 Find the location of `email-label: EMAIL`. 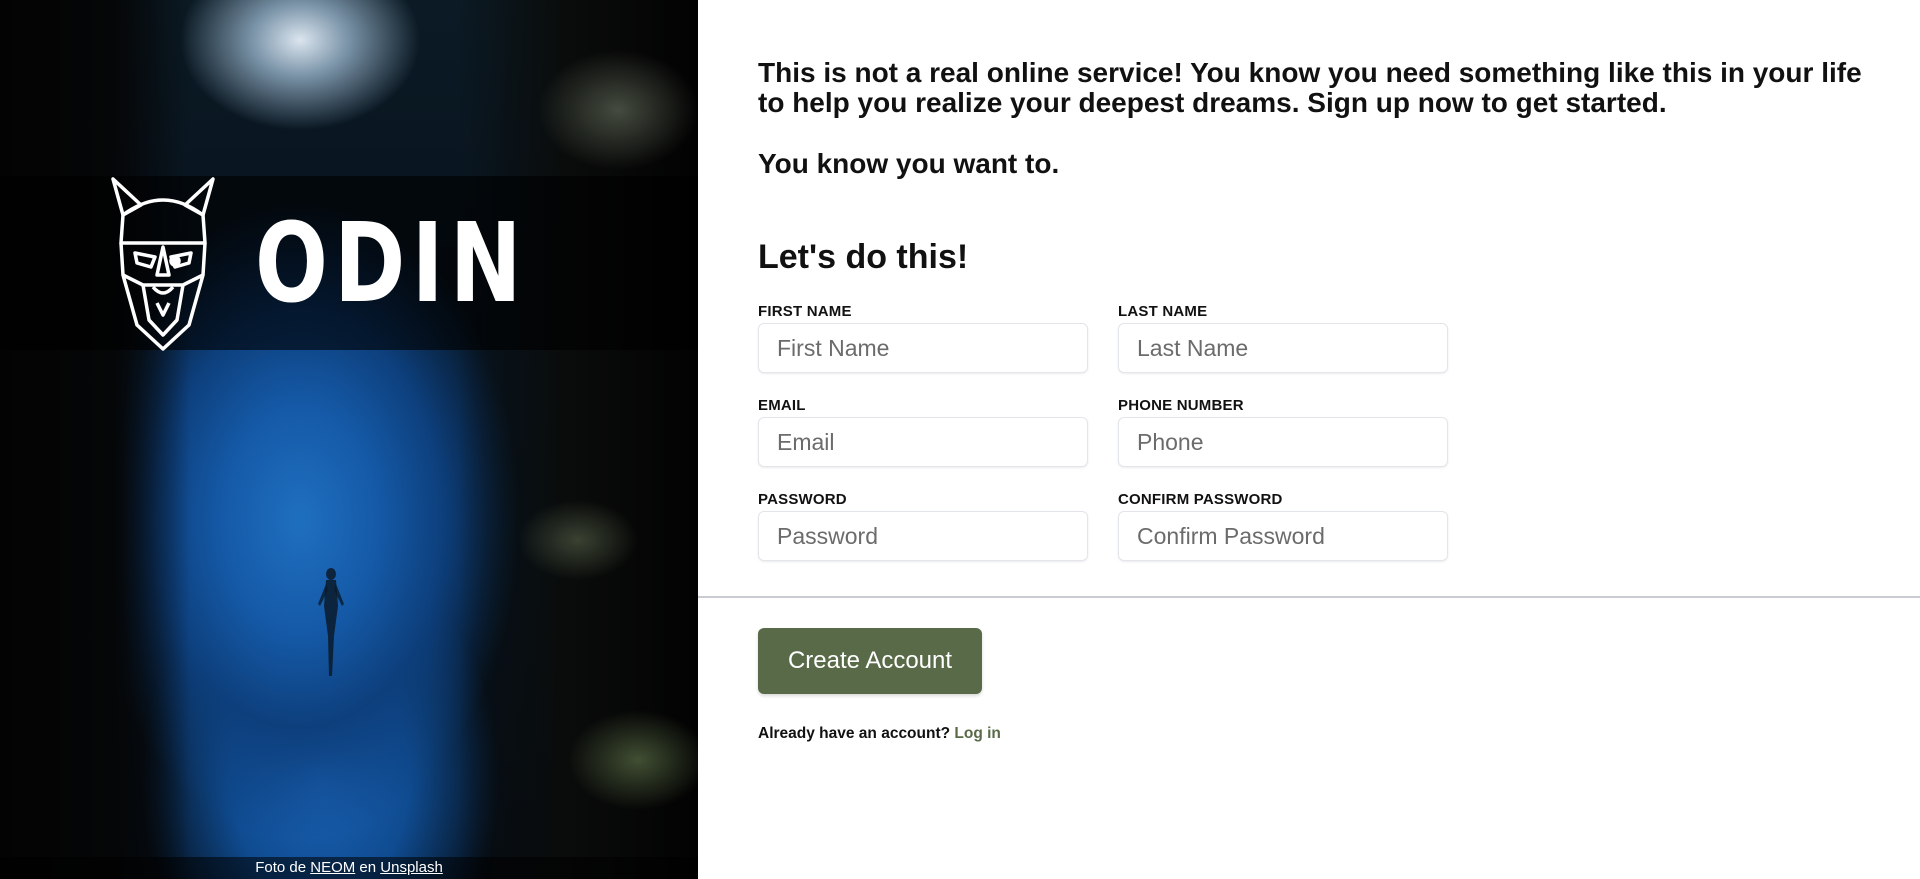

email-label: EMAIL is located at coordinates (782, 405).